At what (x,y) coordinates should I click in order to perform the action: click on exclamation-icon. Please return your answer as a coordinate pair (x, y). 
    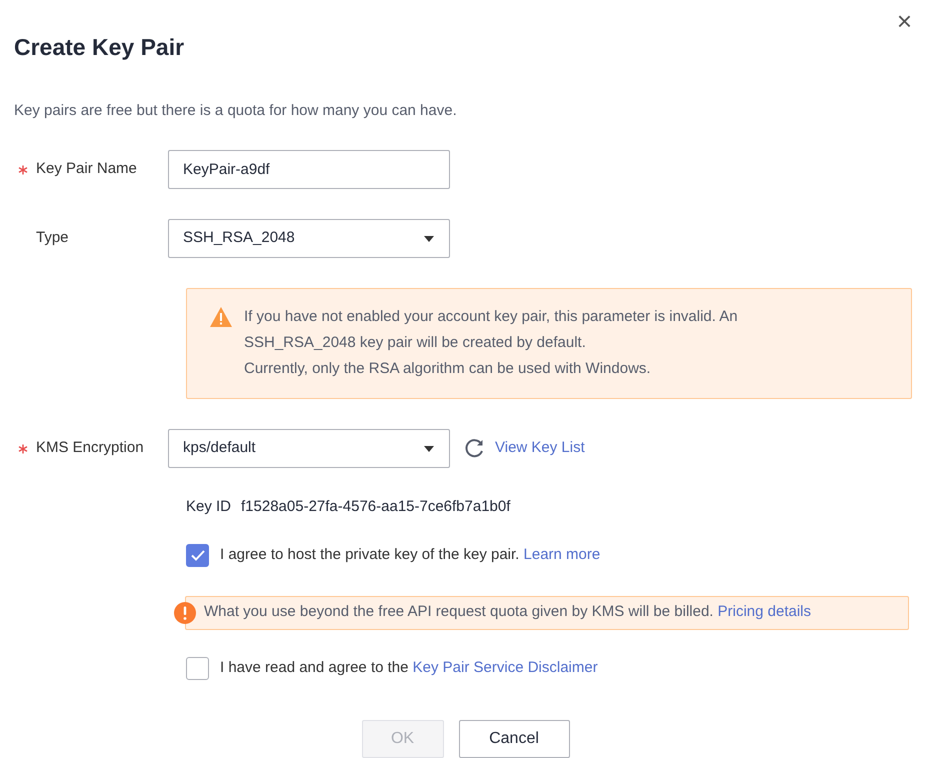
    Looking at the image, I should click on (185, 613).